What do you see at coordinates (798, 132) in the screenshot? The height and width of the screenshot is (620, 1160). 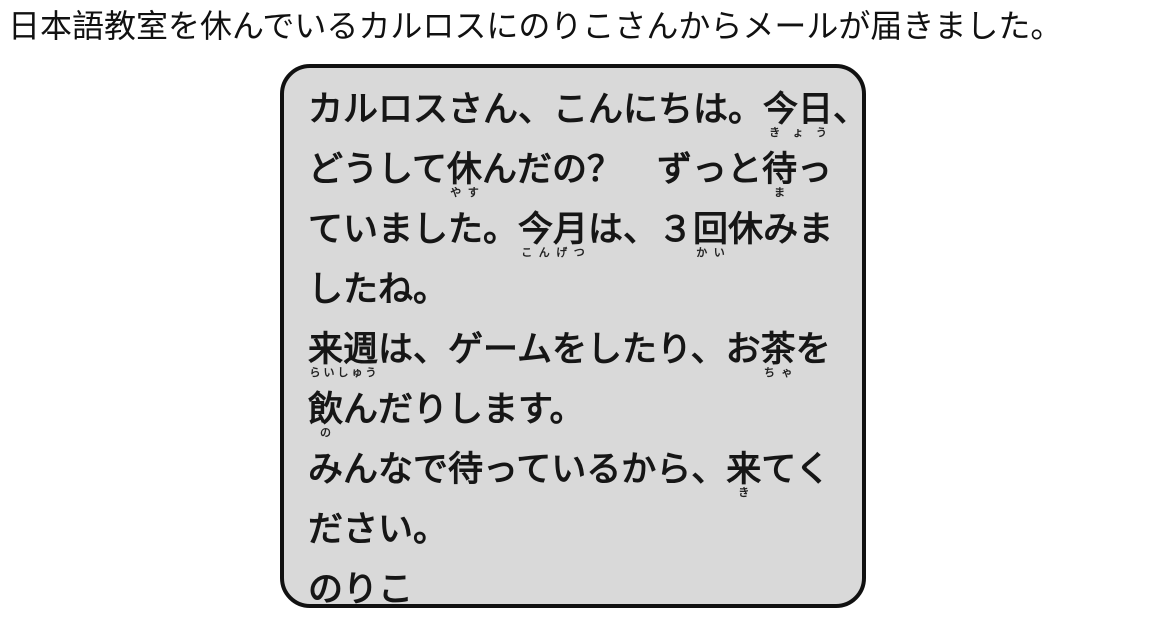 I see `furigana-reading: きょう` at bounding box center [798, 132].